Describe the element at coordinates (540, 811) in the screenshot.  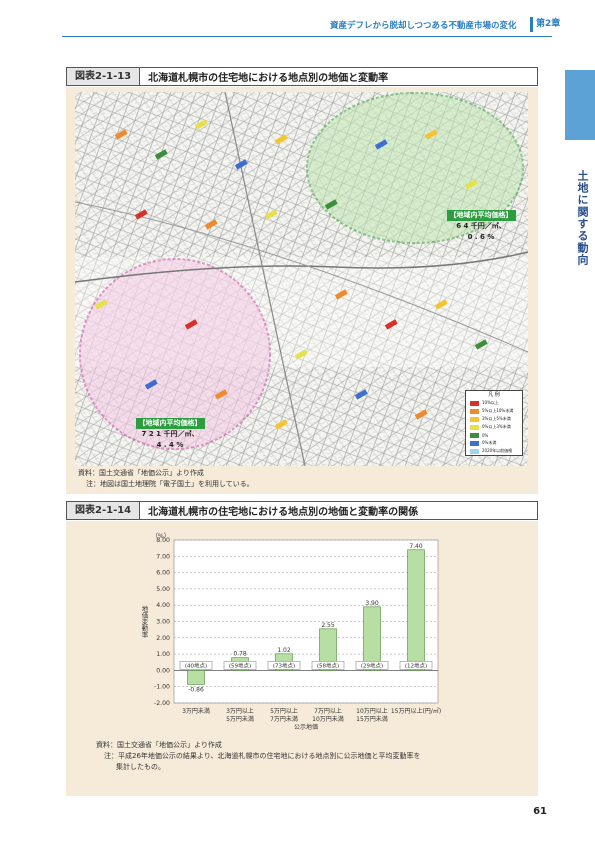
I see `page-number: 61` at that location.